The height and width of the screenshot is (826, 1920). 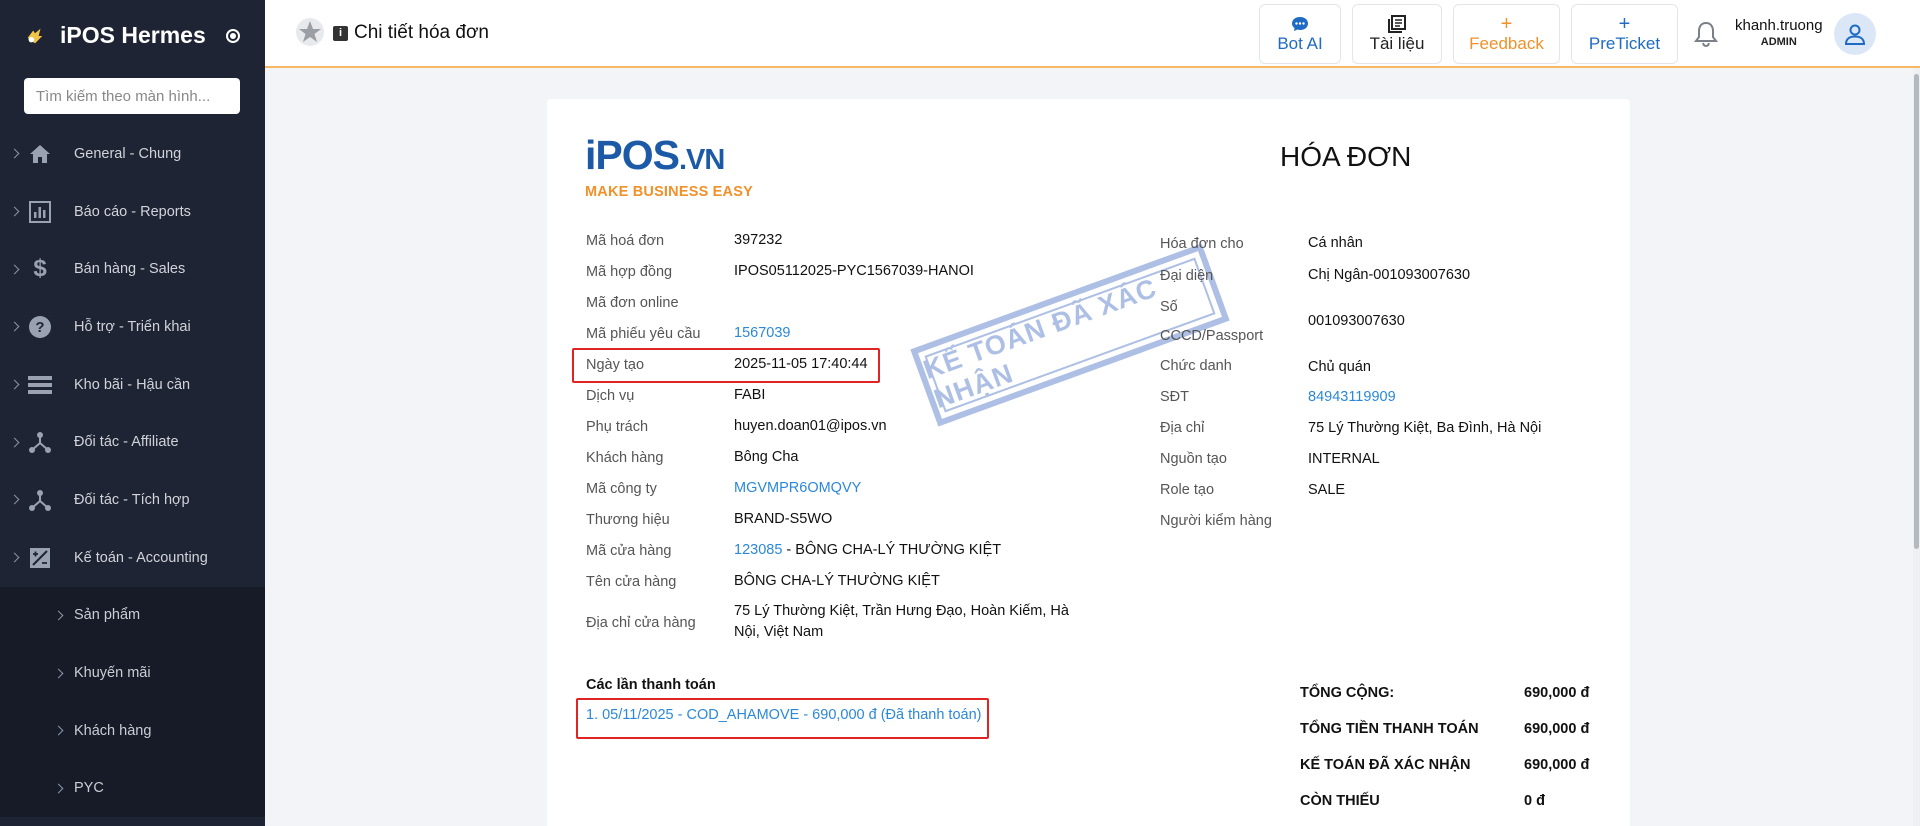 I want to click on logo-tagline: MAKE BUSINESS EASY, so click(x=669, y=192).